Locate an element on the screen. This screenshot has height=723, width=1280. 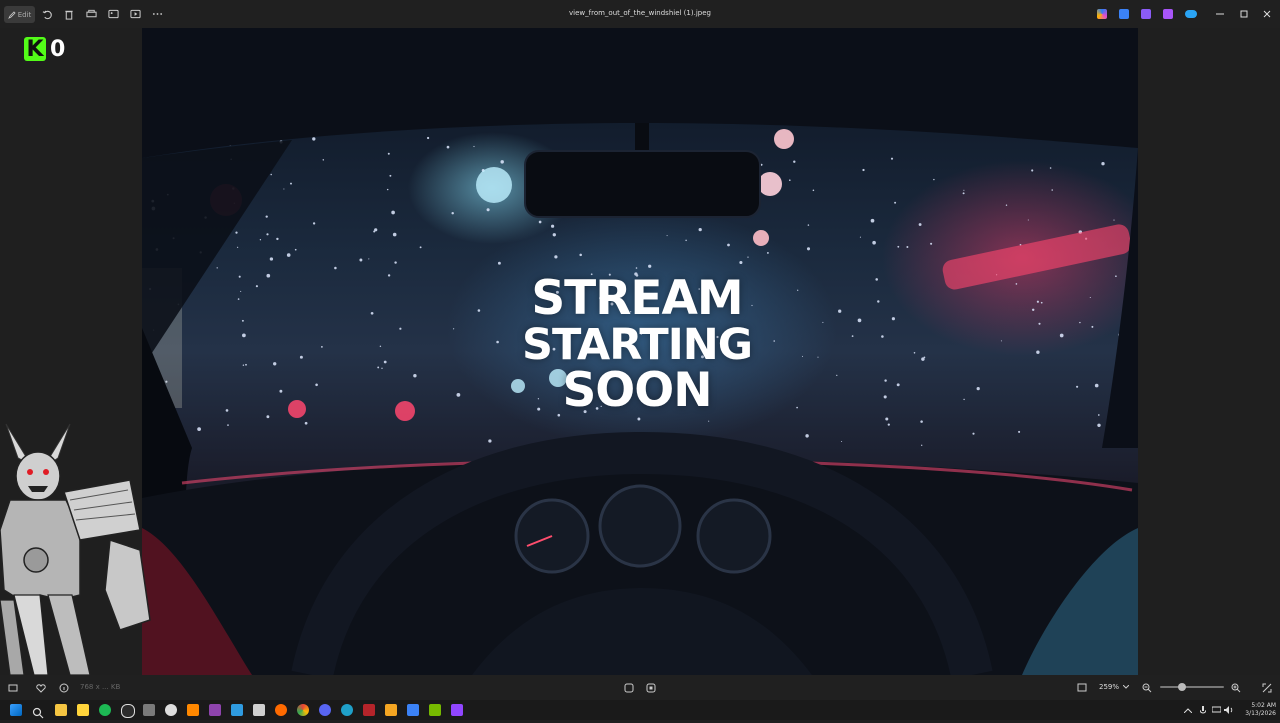
store-icon is located at coordinates (391, 710).